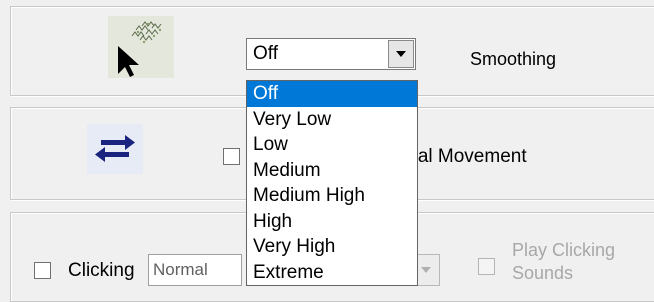 Image resolution: width=654 pixels, height=302 pixels. I want to click on smoothing-select: Off, so click(331, 54).